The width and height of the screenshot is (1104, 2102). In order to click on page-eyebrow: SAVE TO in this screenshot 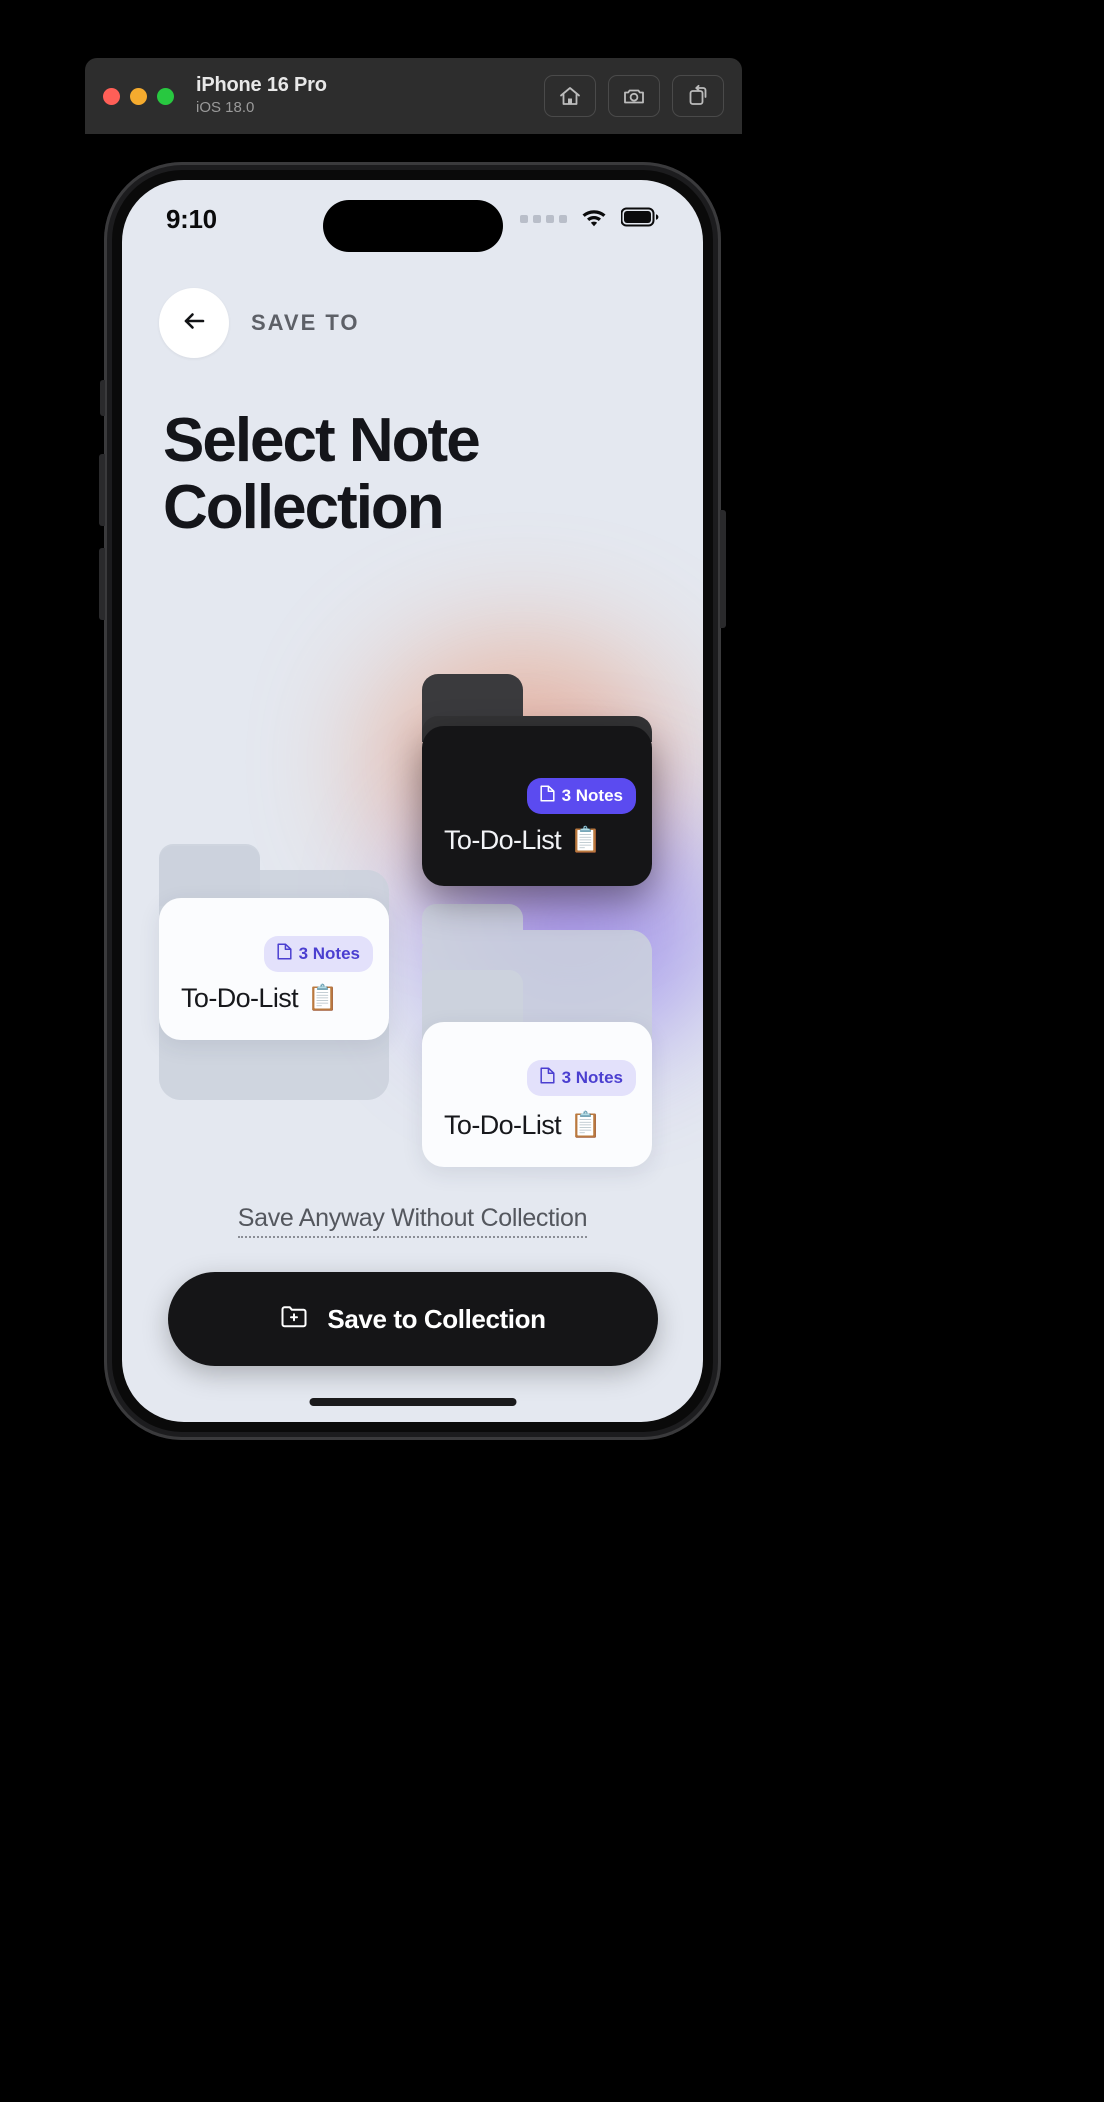, I will do `click(305, 322)`.